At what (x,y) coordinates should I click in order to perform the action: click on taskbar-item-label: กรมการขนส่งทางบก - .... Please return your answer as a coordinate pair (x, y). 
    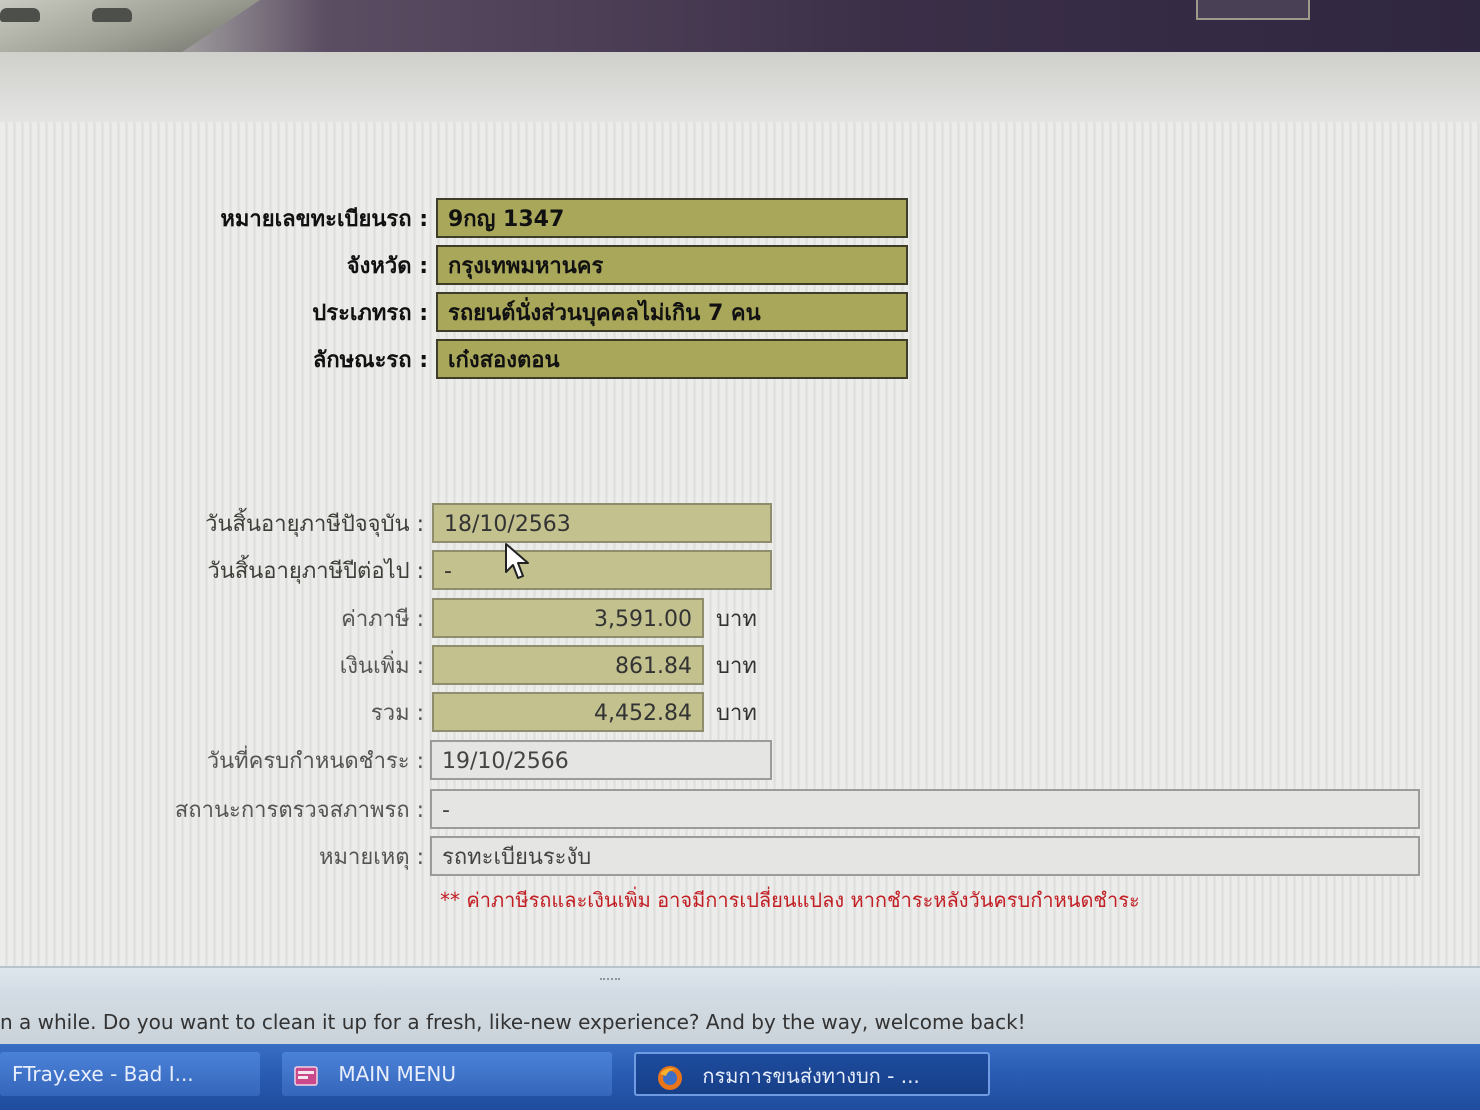
    Looking at the image, I should click on (811, 1076).